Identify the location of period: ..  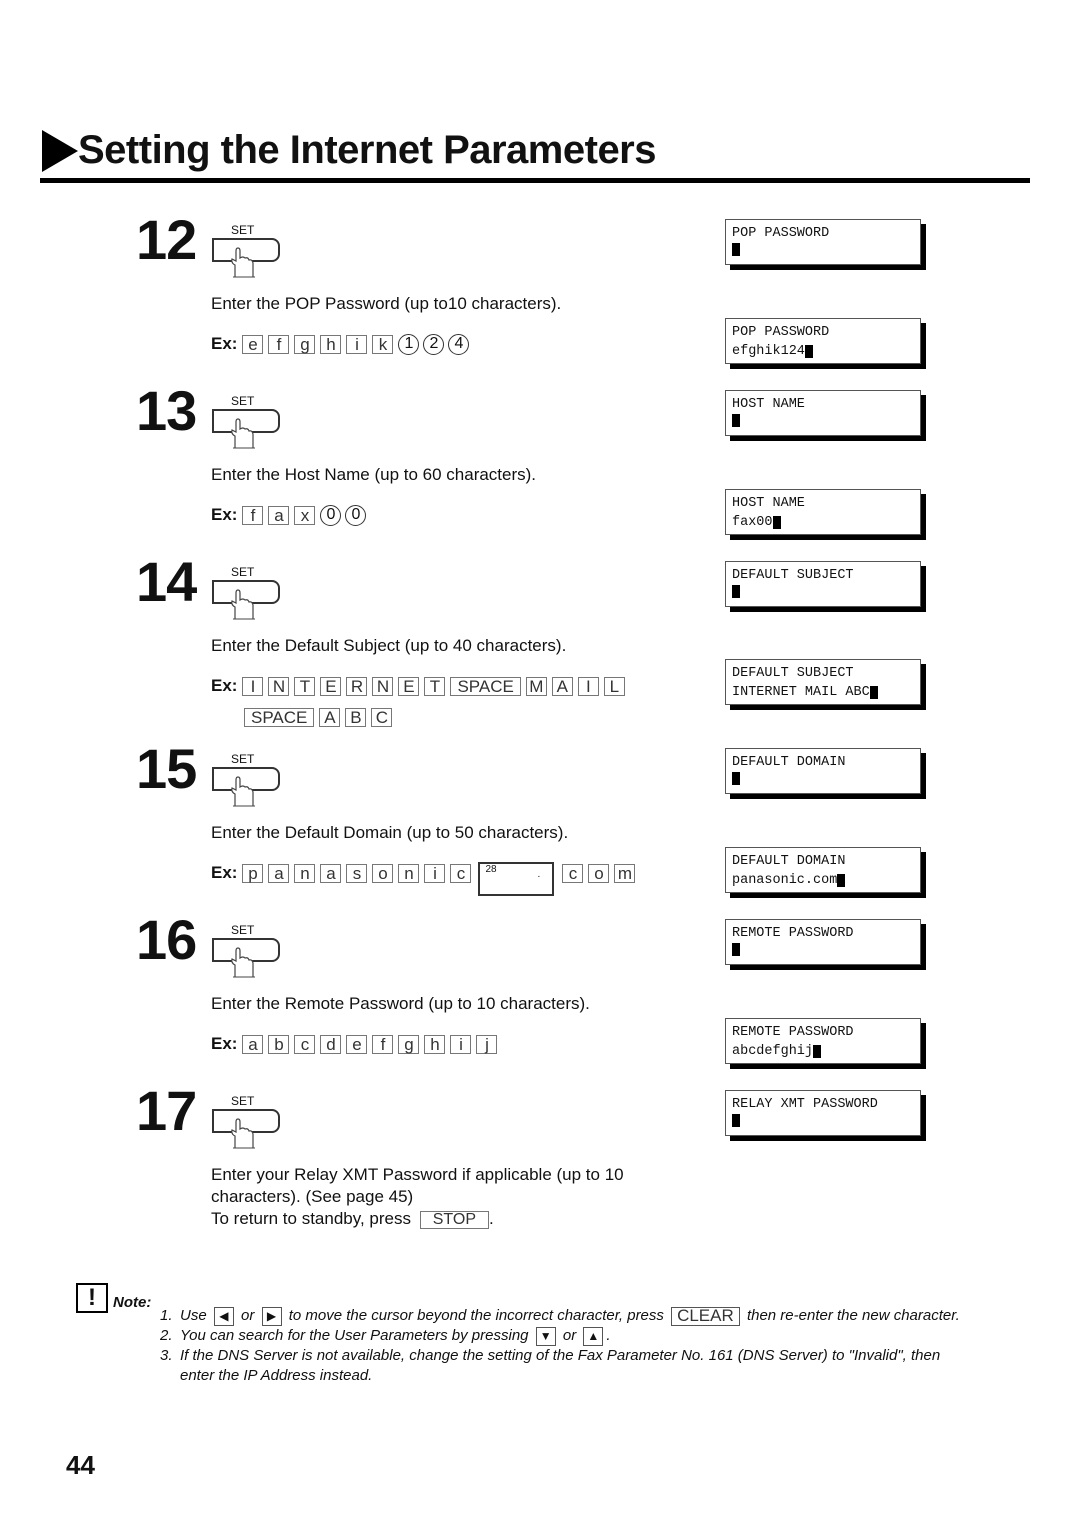
(491, 1218).